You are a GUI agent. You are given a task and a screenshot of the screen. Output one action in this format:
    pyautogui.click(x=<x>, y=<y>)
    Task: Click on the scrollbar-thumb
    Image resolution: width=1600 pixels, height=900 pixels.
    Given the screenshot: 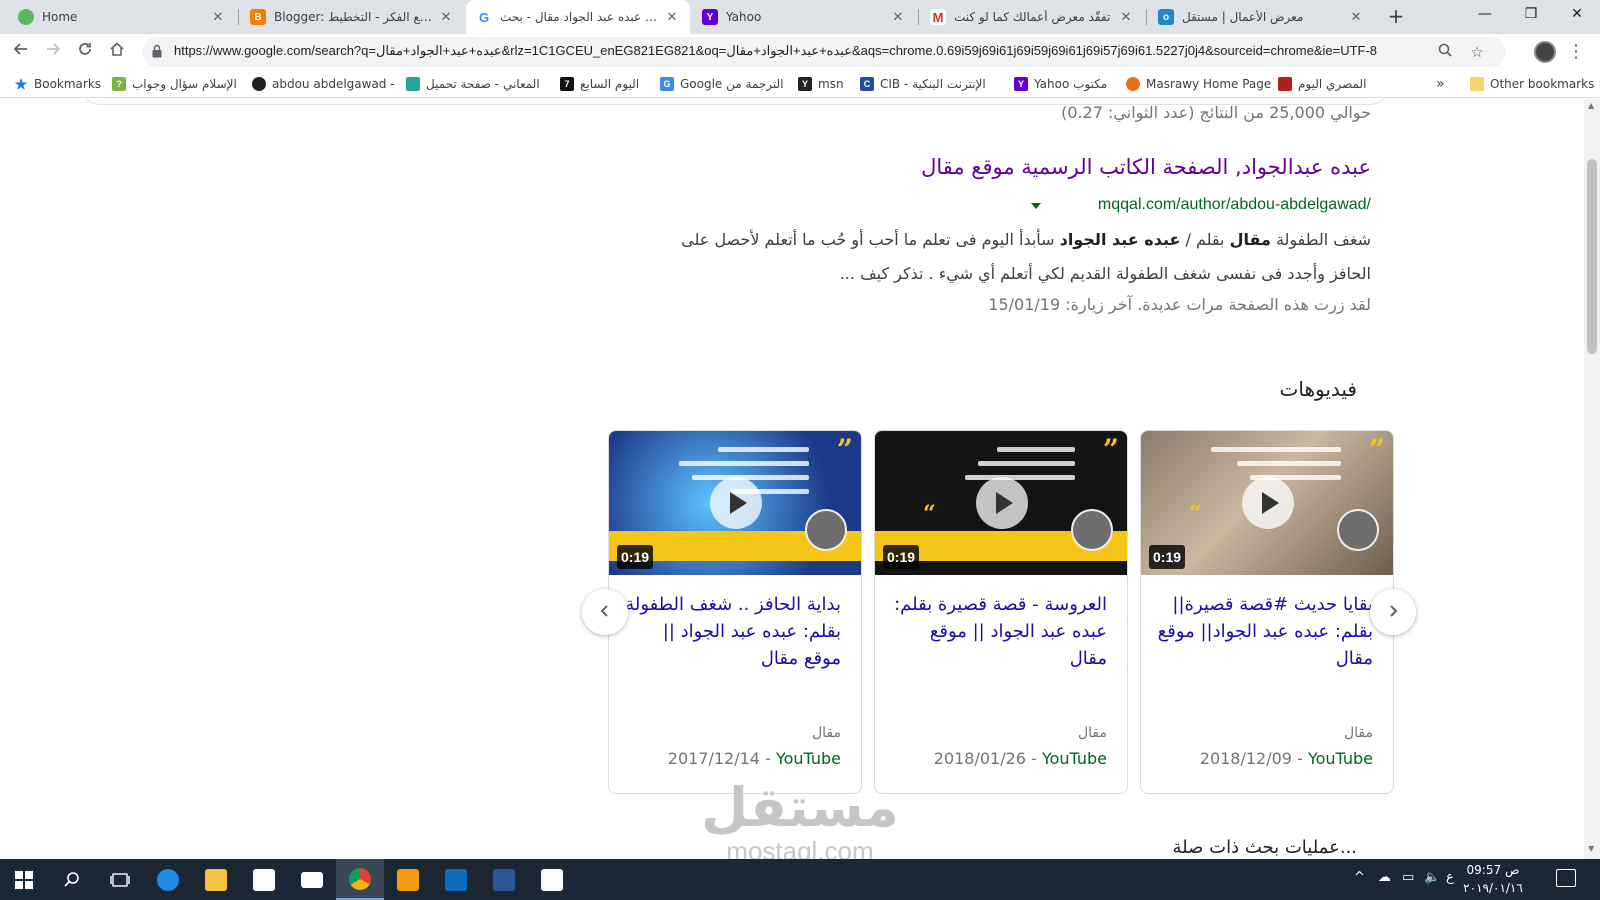 What is the action you would take?
    pyautogui.click(x=1592, y=256)
    